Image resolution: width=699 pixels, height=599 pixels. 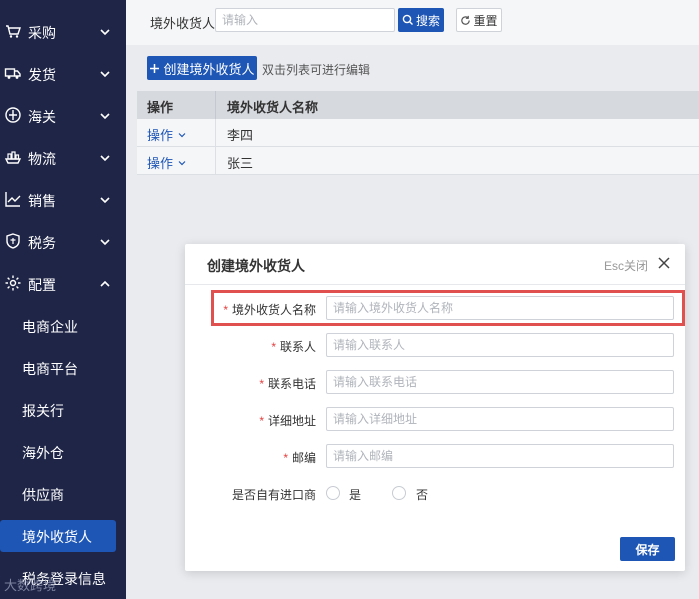 I want to click on close-icon, so click(x=664, y=263).